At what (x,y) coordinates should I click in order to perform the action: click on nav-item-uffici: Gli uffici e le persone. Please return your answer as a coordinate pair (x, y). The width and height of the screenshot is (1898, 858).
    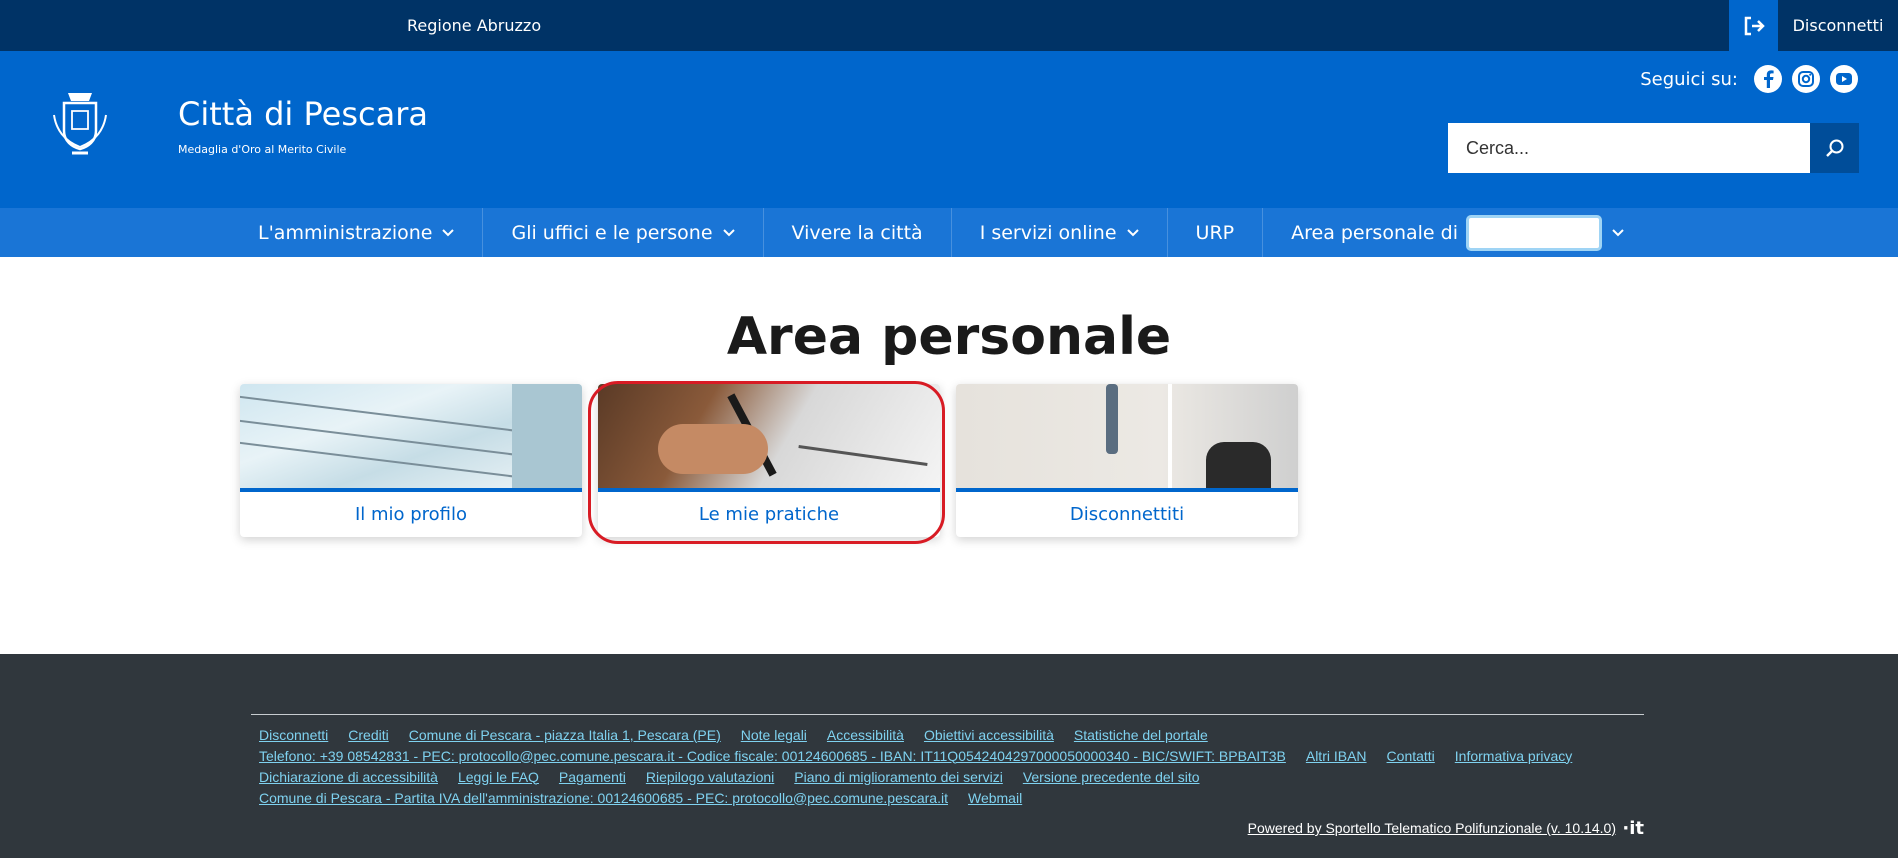
    Looking at the image, I should click on (623, 232).